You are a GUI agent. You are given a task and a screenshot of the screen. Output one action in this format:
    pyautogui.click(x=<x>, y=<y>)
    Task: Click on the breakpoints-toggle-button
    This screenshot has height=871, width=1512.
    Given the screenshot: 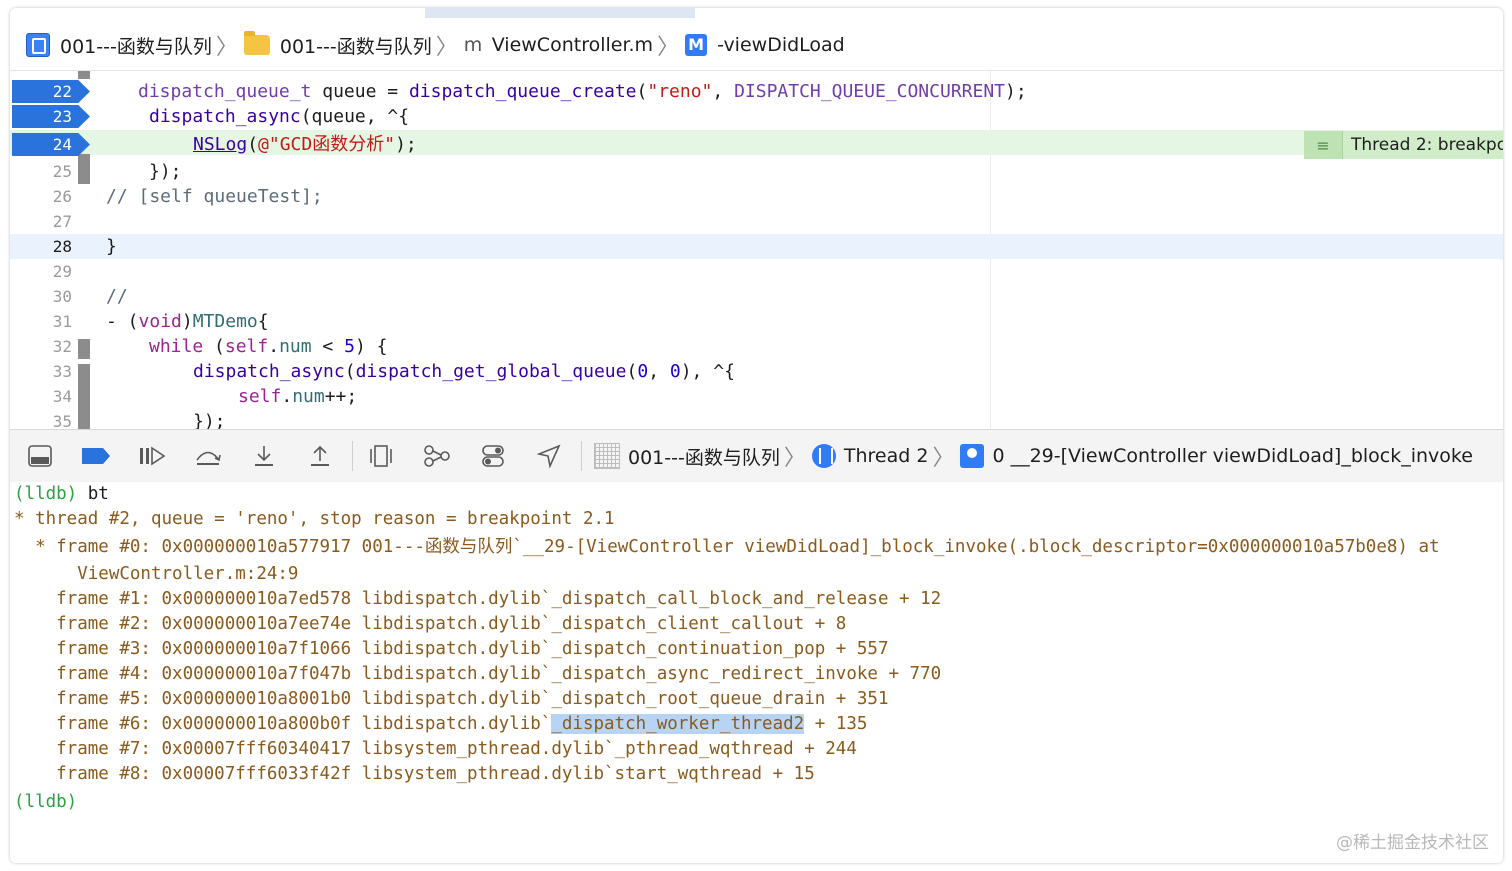 What is the action you would take?
    pyautogui.click(x=96, y=456)
    